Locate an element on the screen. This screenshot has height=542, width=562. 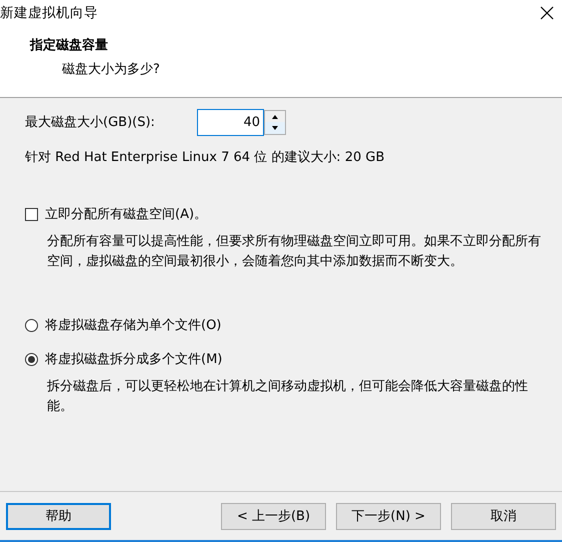
close-icon is located at coordinates (547, 13).